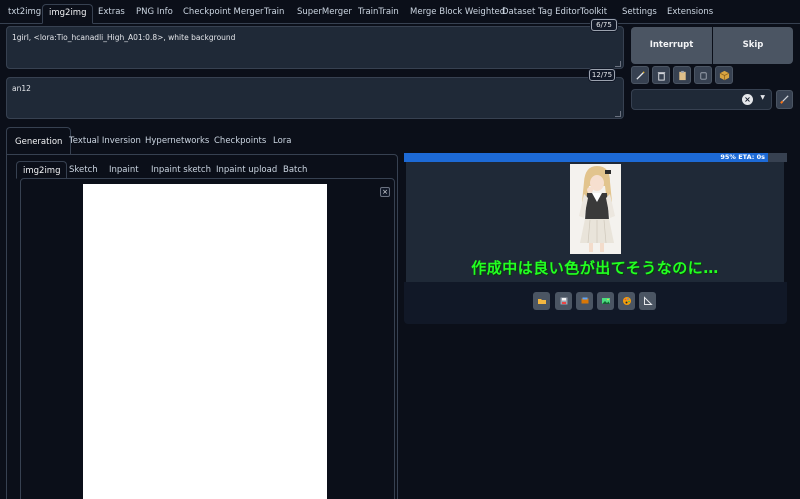 The width and height of the screenshot is (800, 499). Describe the element at coordinates (83, 170) in the screenshot. I see `tab-sketch: Sketch` at that location.